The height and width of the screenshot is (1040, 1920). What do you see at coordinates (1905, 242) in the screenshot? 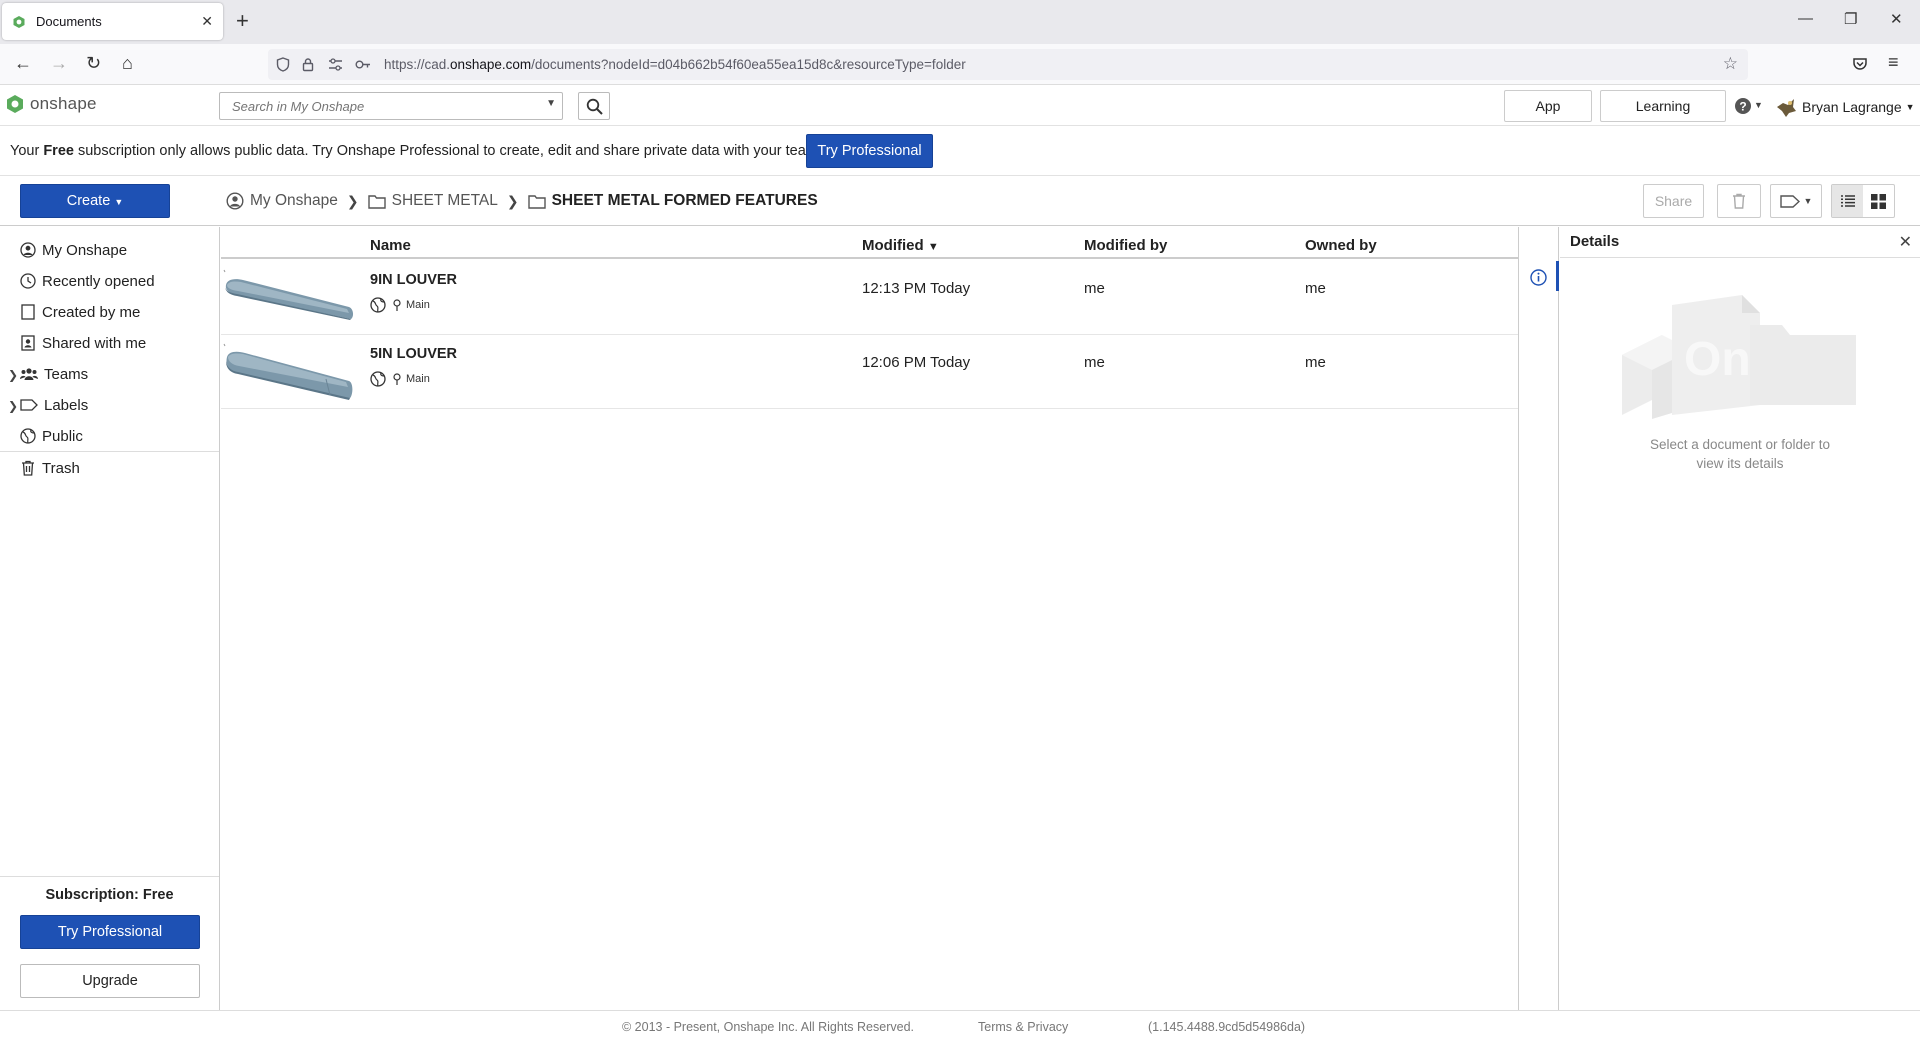
I see `close-details-icon: ✕` at bounding box center [1905, 242].